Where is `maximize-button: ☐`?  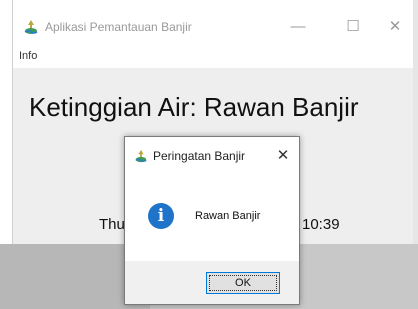
maximize-button: ☐ is located at coordinates (353, 26).